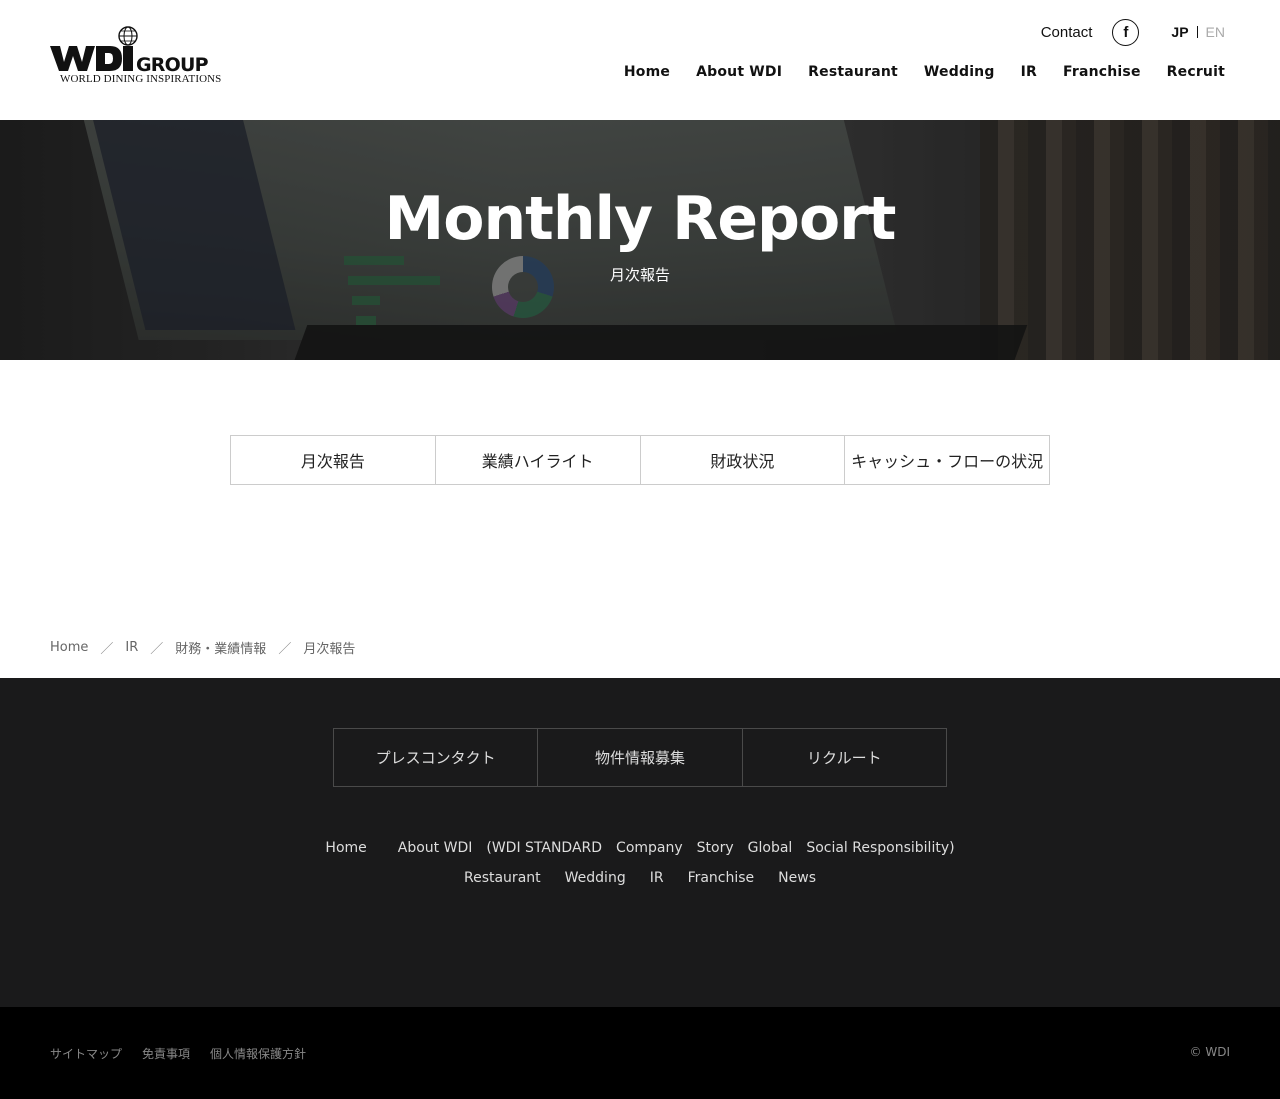 Image resolution: width=1280 pixels, height=1099 pixels. Describe the element at coordinates (640, 878) in the screenshot. I see `footer-nav-row-2: Restaurant Wedding IR Franchise News` at that location.